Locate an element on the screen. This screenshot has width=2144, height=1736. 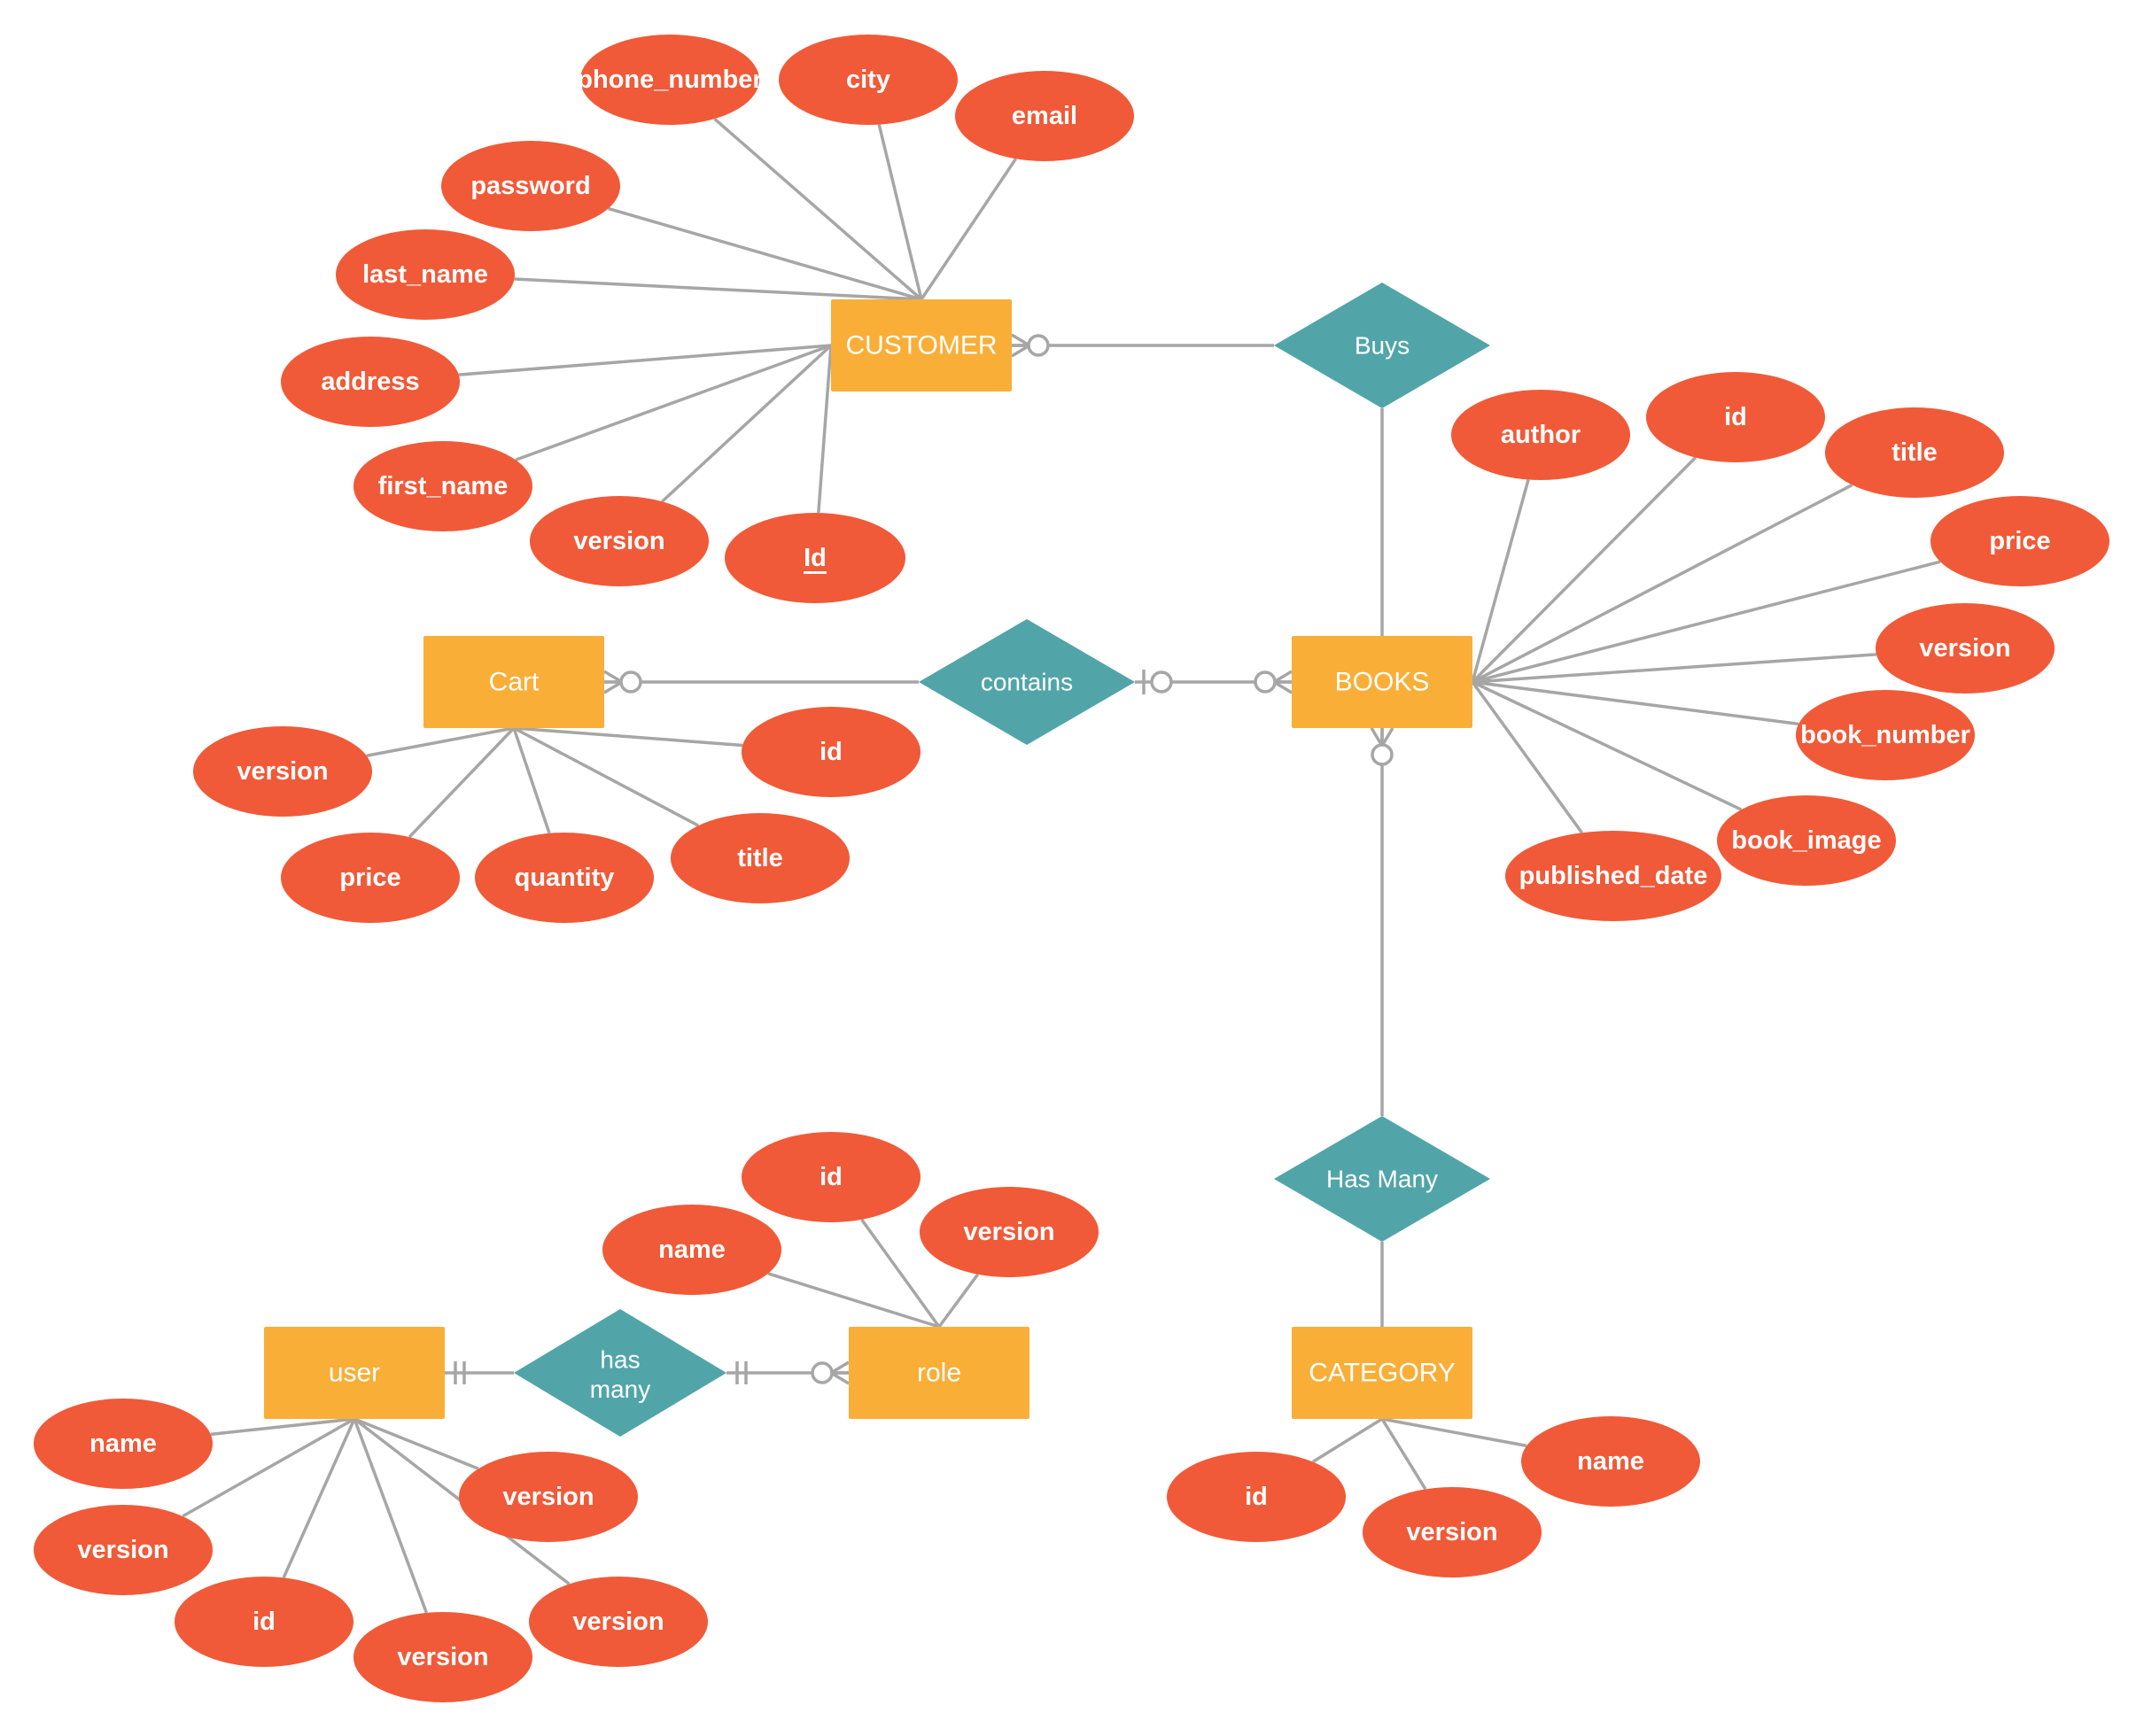
attribute-role-id: id is located at coordinates (831, 1177).